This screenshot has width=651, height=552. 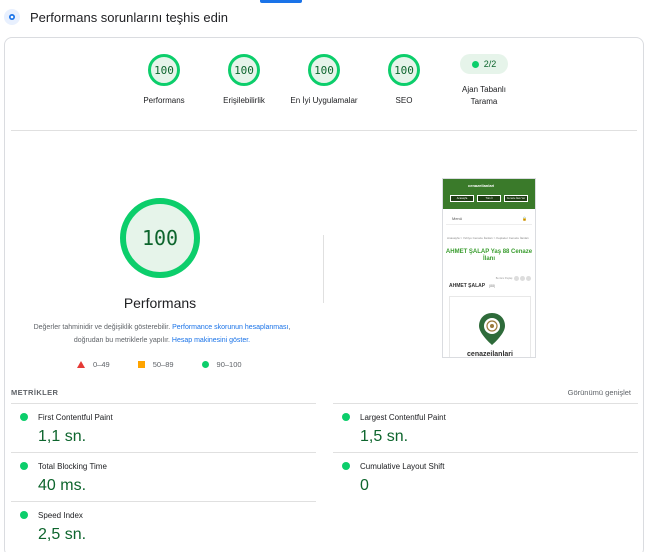 I want to click on legend-pass: 90–100, so click(x=221, y=364).